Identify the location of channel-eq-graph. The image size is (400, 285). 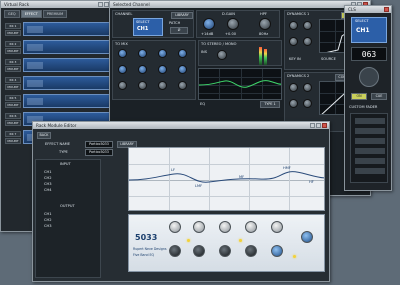
(240, 84).